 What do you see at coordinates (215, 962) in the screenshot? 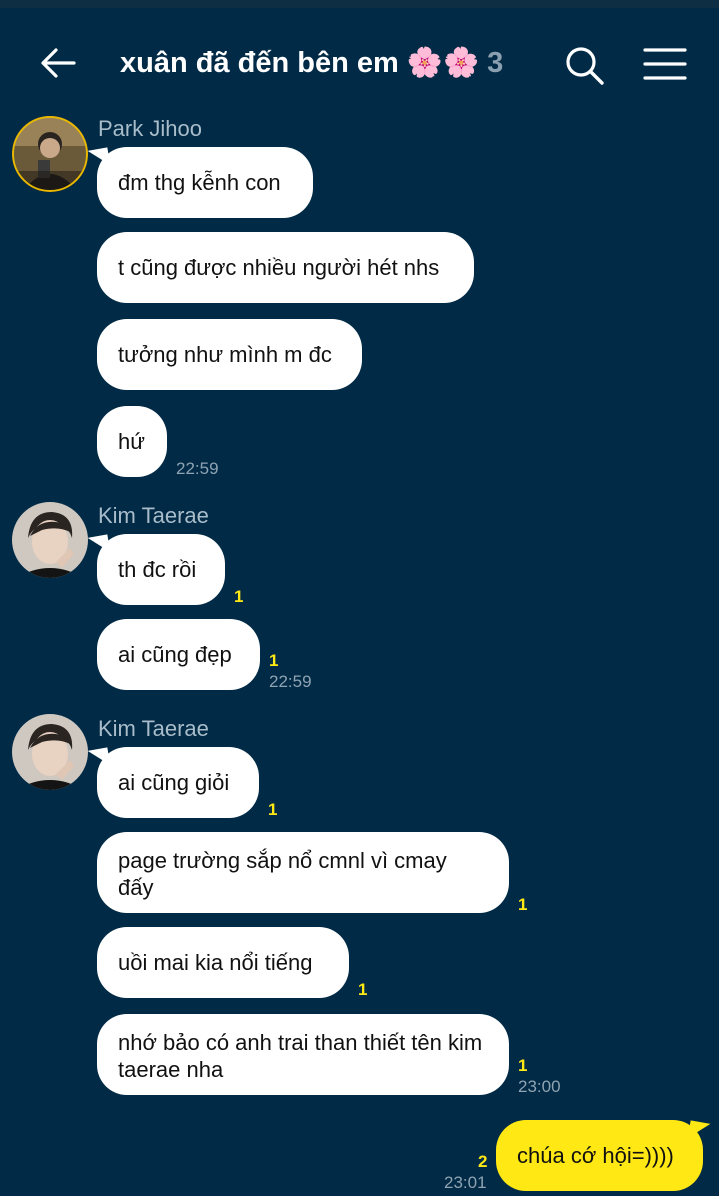
I see `message-text: uồi mai kia nổi tiếng` at bounding box center [215, 962].